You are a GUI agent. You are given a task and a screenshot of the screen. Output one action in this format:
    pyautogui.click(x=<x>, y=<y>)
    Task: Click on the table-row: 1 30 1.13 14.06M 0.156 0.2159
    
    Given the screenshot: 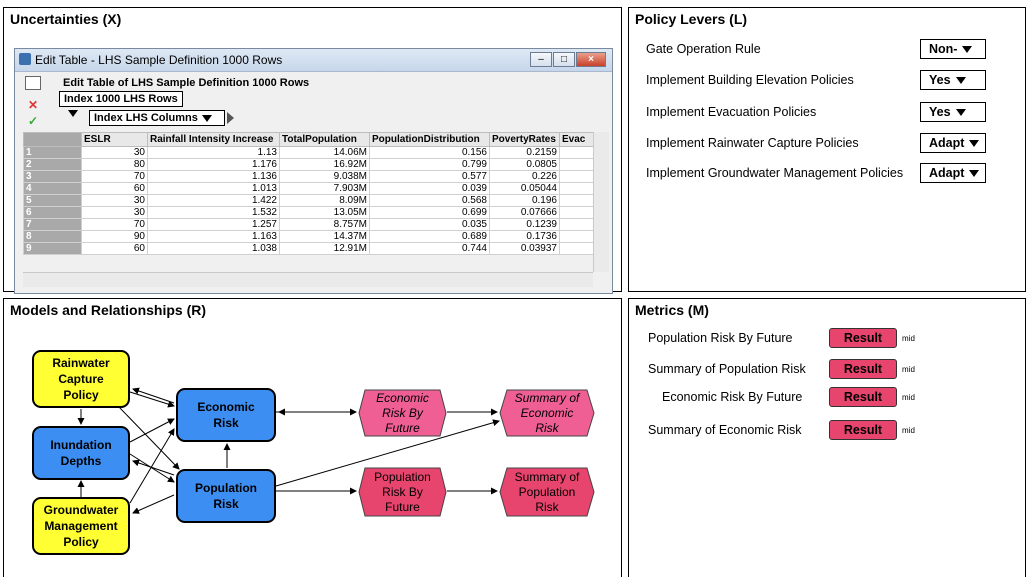 What is the action you would take?
    pyautogui.click(x=308, y=152)
    